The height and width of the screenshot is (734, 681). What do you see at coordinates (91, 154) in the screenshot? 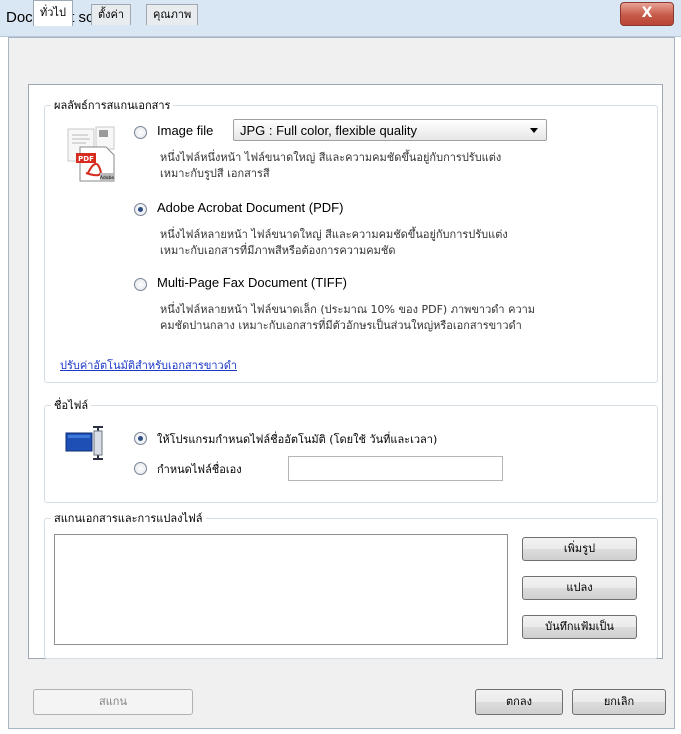
I see `pdf-document-icon: PDF Adobe` at bounding box center [91, 154].